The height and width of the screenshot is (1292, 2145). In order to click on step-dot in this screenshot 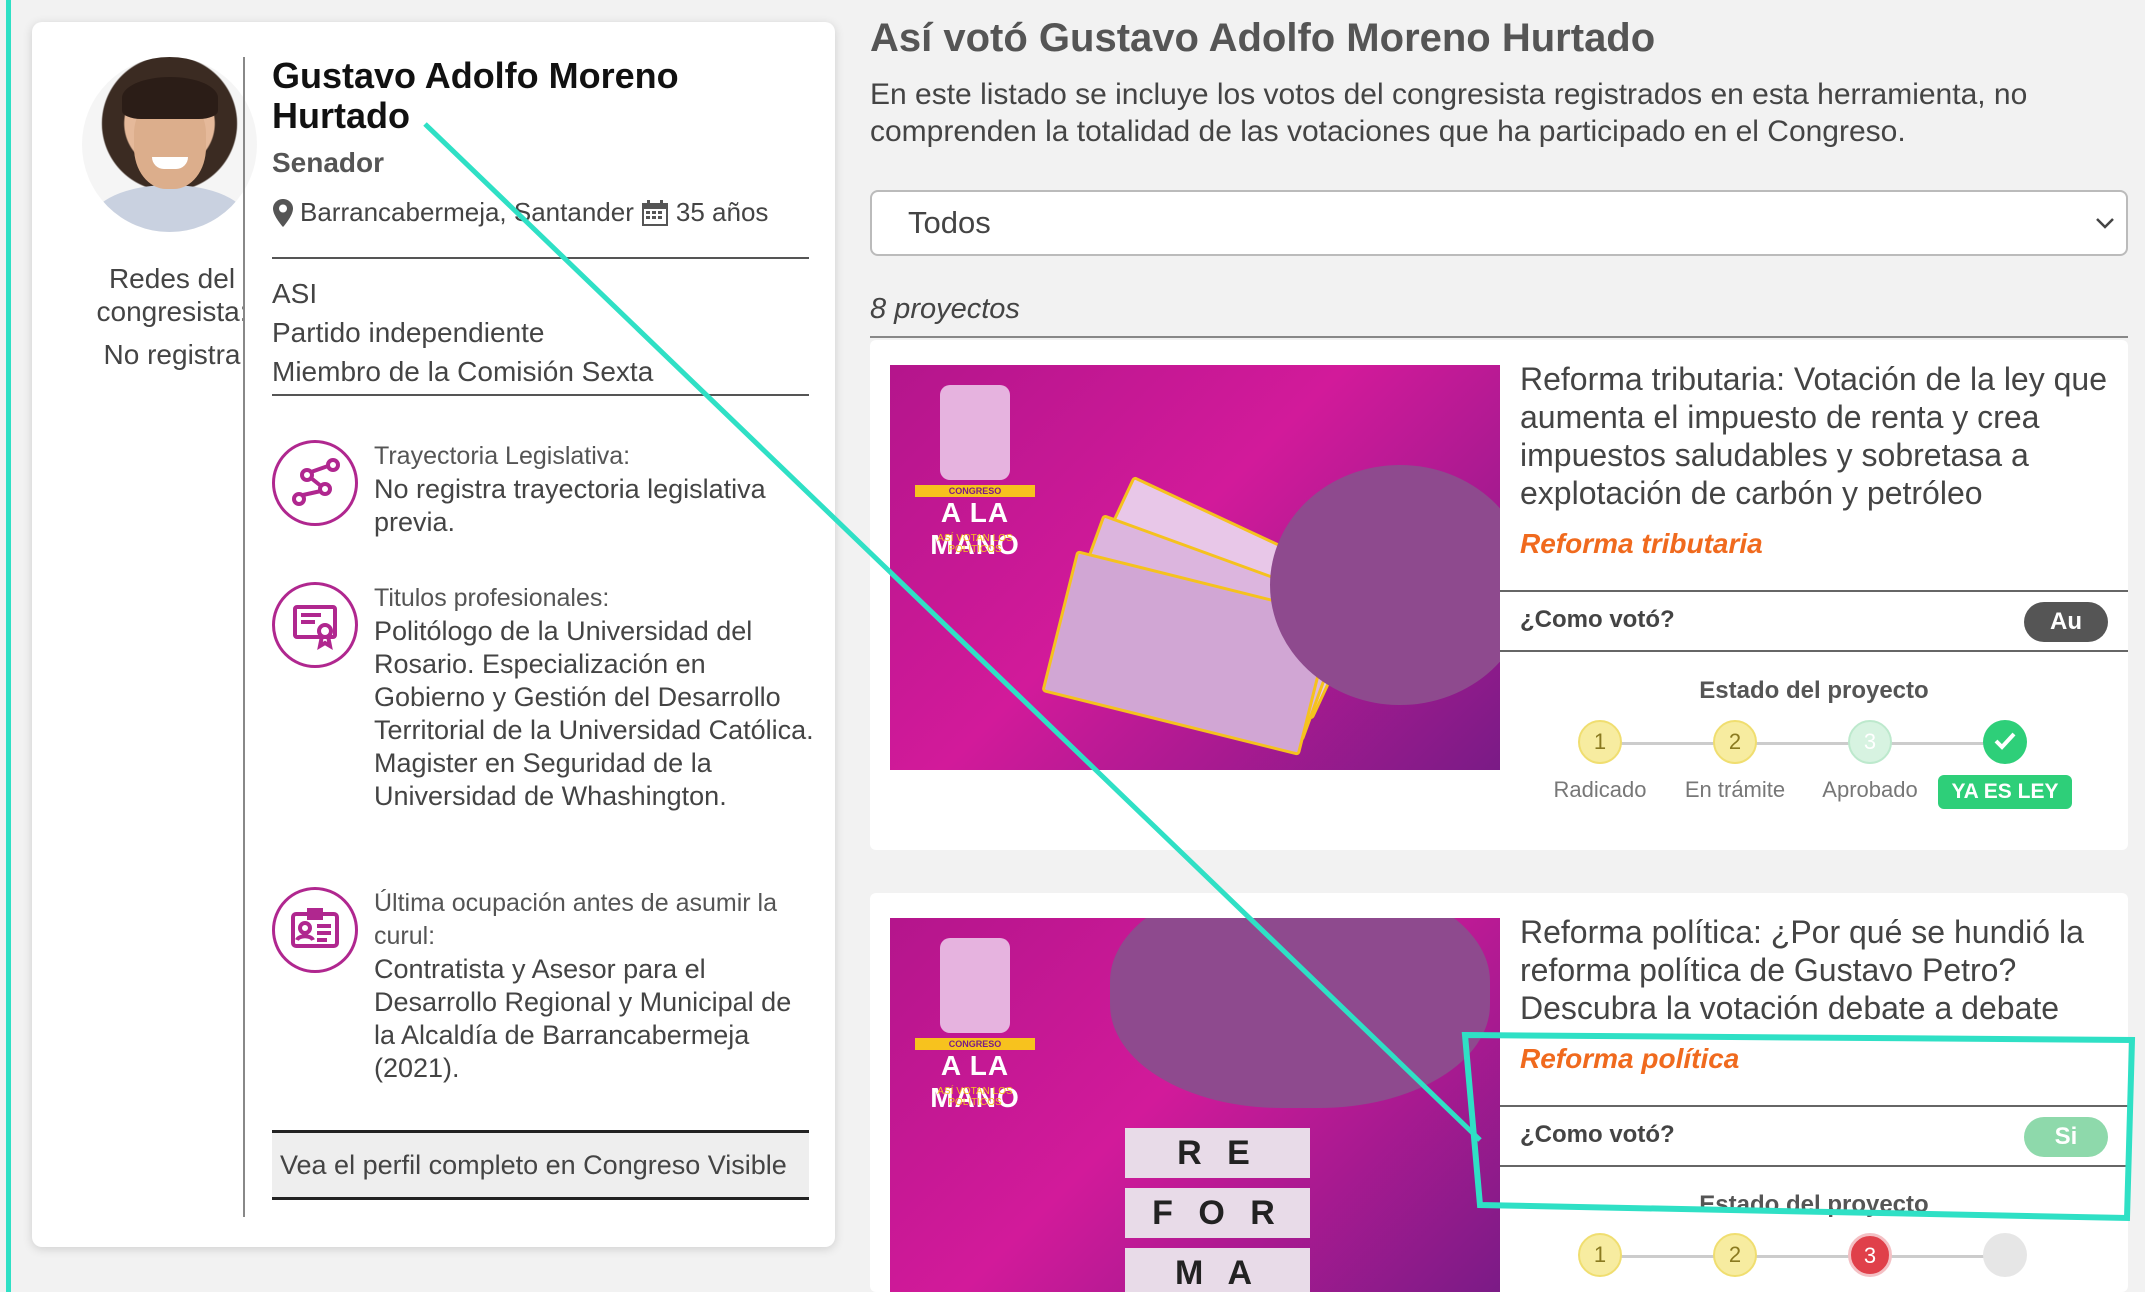, I will do `click(2005, 1255)`.